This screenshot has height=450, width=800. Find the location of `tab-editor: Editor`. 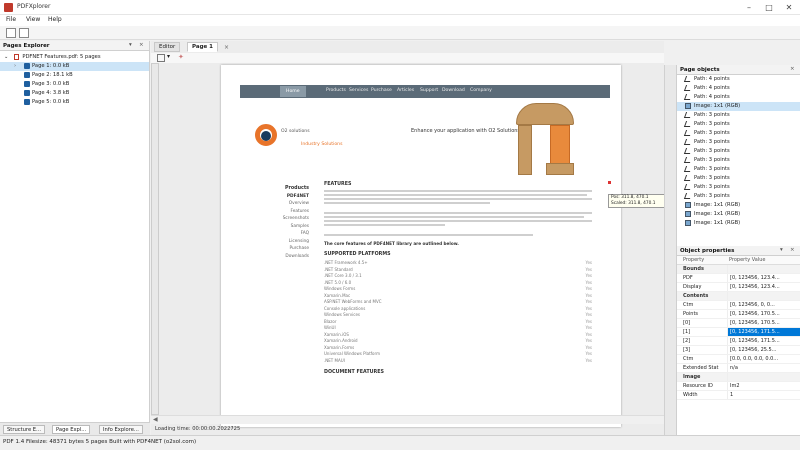

tab-editor: Editor is located at coordinates (167, 47).